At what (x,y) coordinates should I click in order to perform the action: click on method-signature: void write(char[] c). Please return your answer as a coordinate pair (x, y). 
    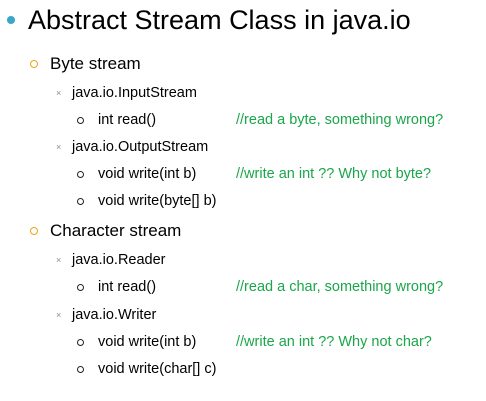
    Looking at the image, I should click on (157, 369).